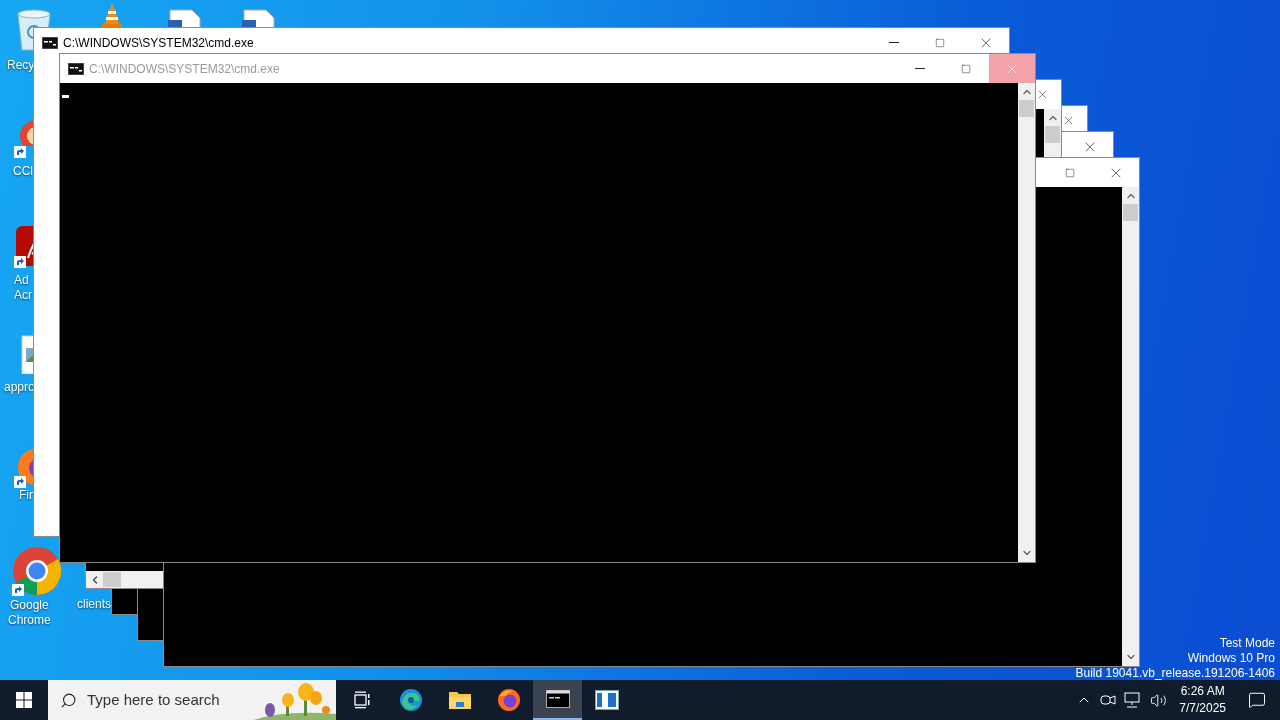 The image size is (1280, 720). Describe the element at coordinates (21, 280) in the screenshot. I see `icon-label: Ad` at that location.